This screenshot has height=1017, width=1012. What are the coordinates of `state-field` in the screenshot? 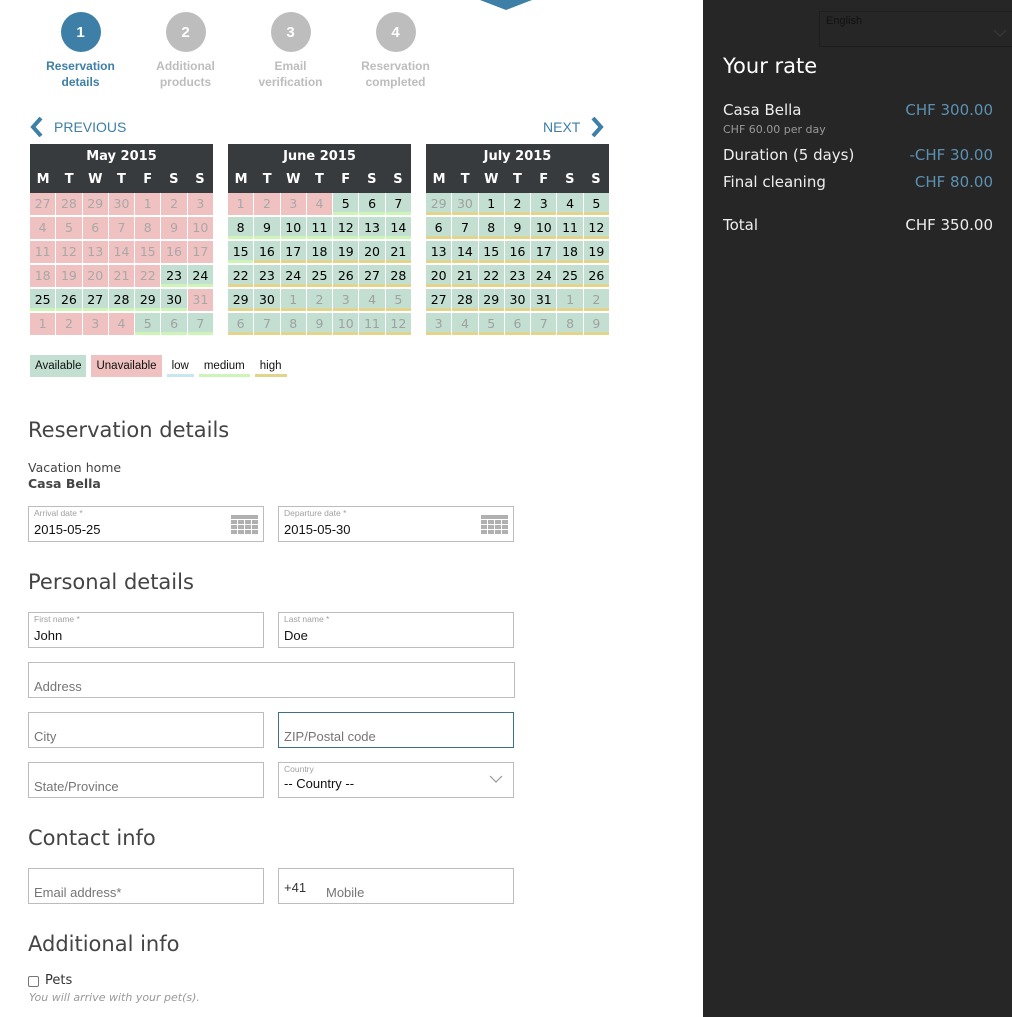 It's located at (146, 780).